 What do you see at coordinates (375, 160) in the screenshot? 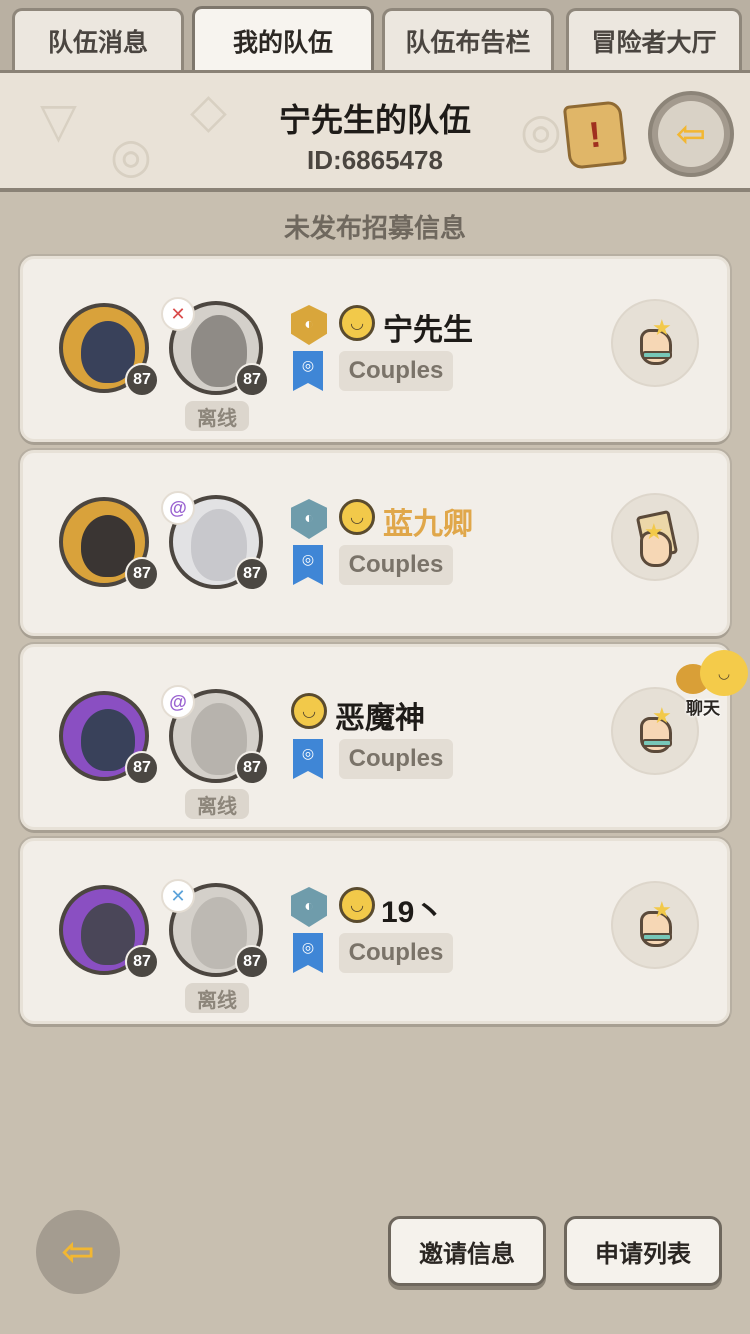
I see `team-id: ID:6865478` at bounding box center [375, 160].